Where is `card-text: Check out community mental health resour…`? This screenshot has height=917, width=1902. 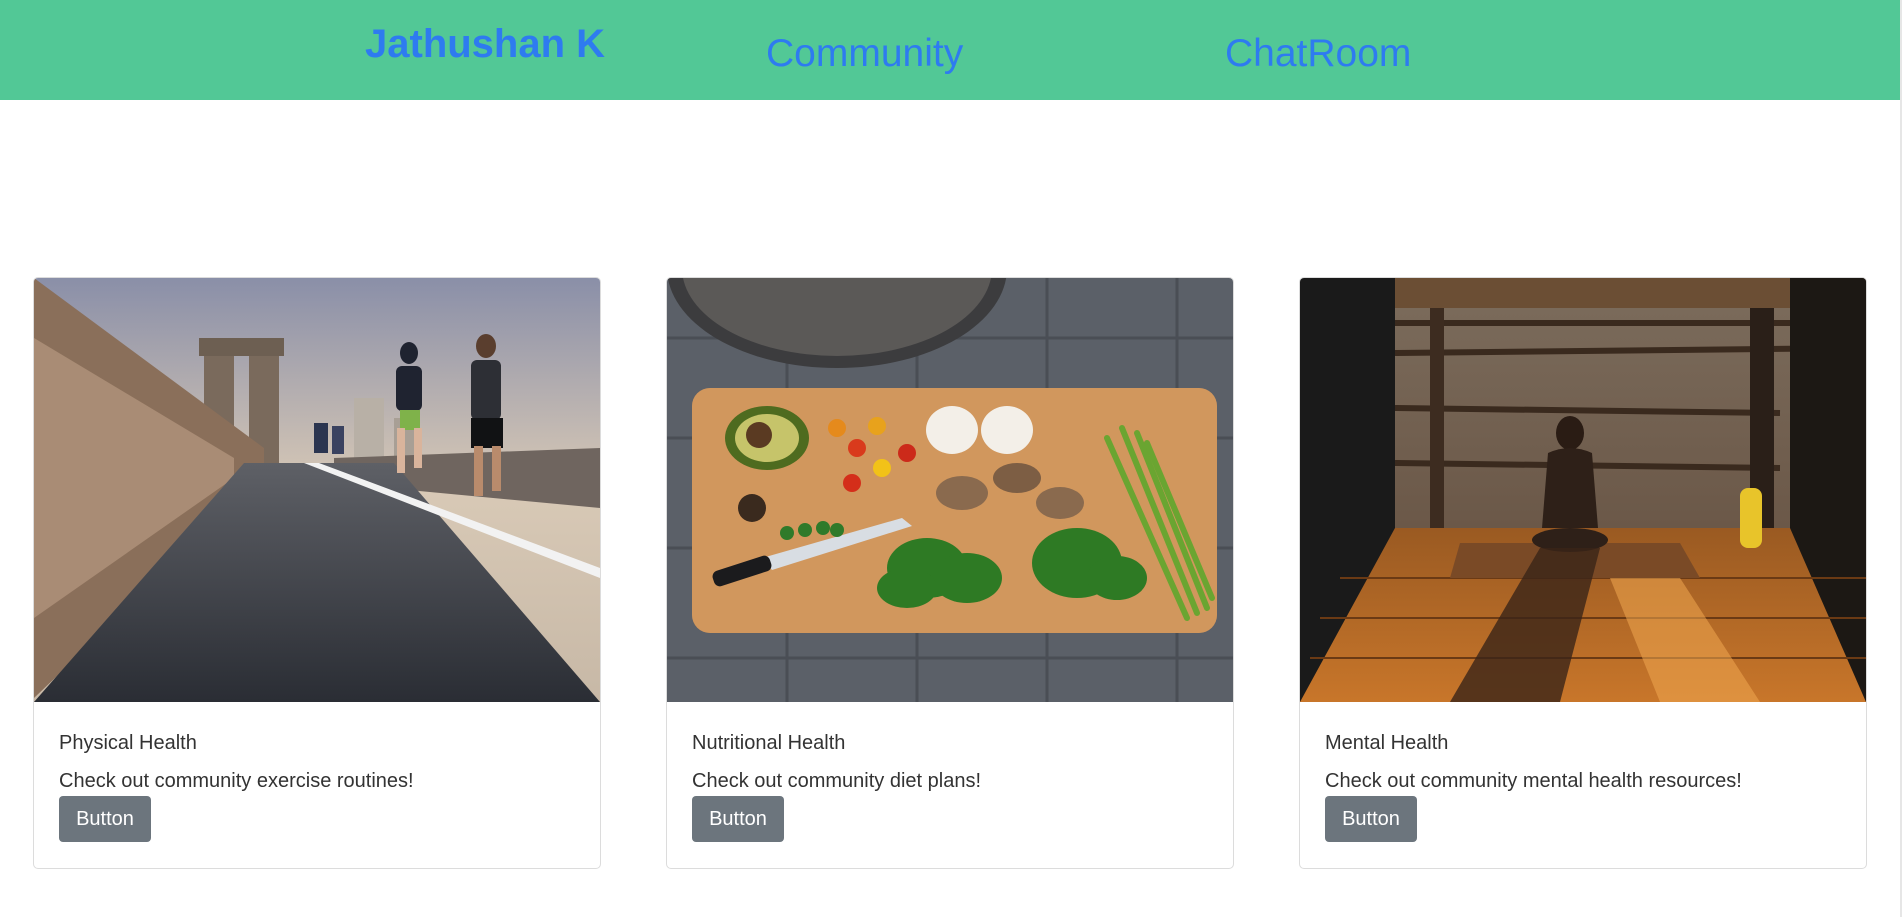
card-text: Check out community mental health resour… is located at coordinates (1533, 781).